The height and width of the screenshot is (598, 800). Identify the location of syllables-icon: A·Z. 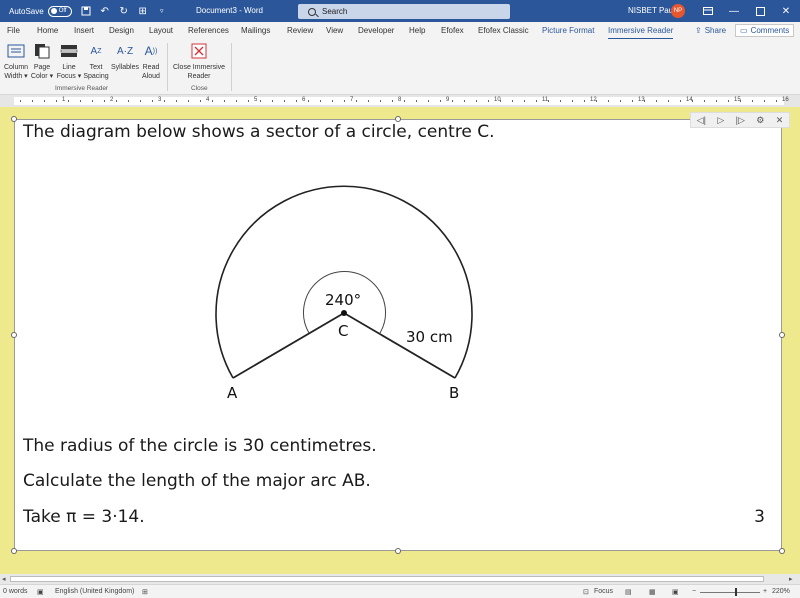
(125, 51).